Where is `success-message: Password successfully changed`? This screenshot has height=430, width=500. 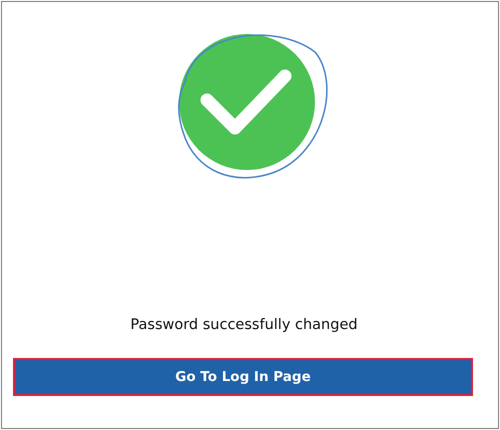 success-message: Password successfully changed is located at coordinates (244, 325).